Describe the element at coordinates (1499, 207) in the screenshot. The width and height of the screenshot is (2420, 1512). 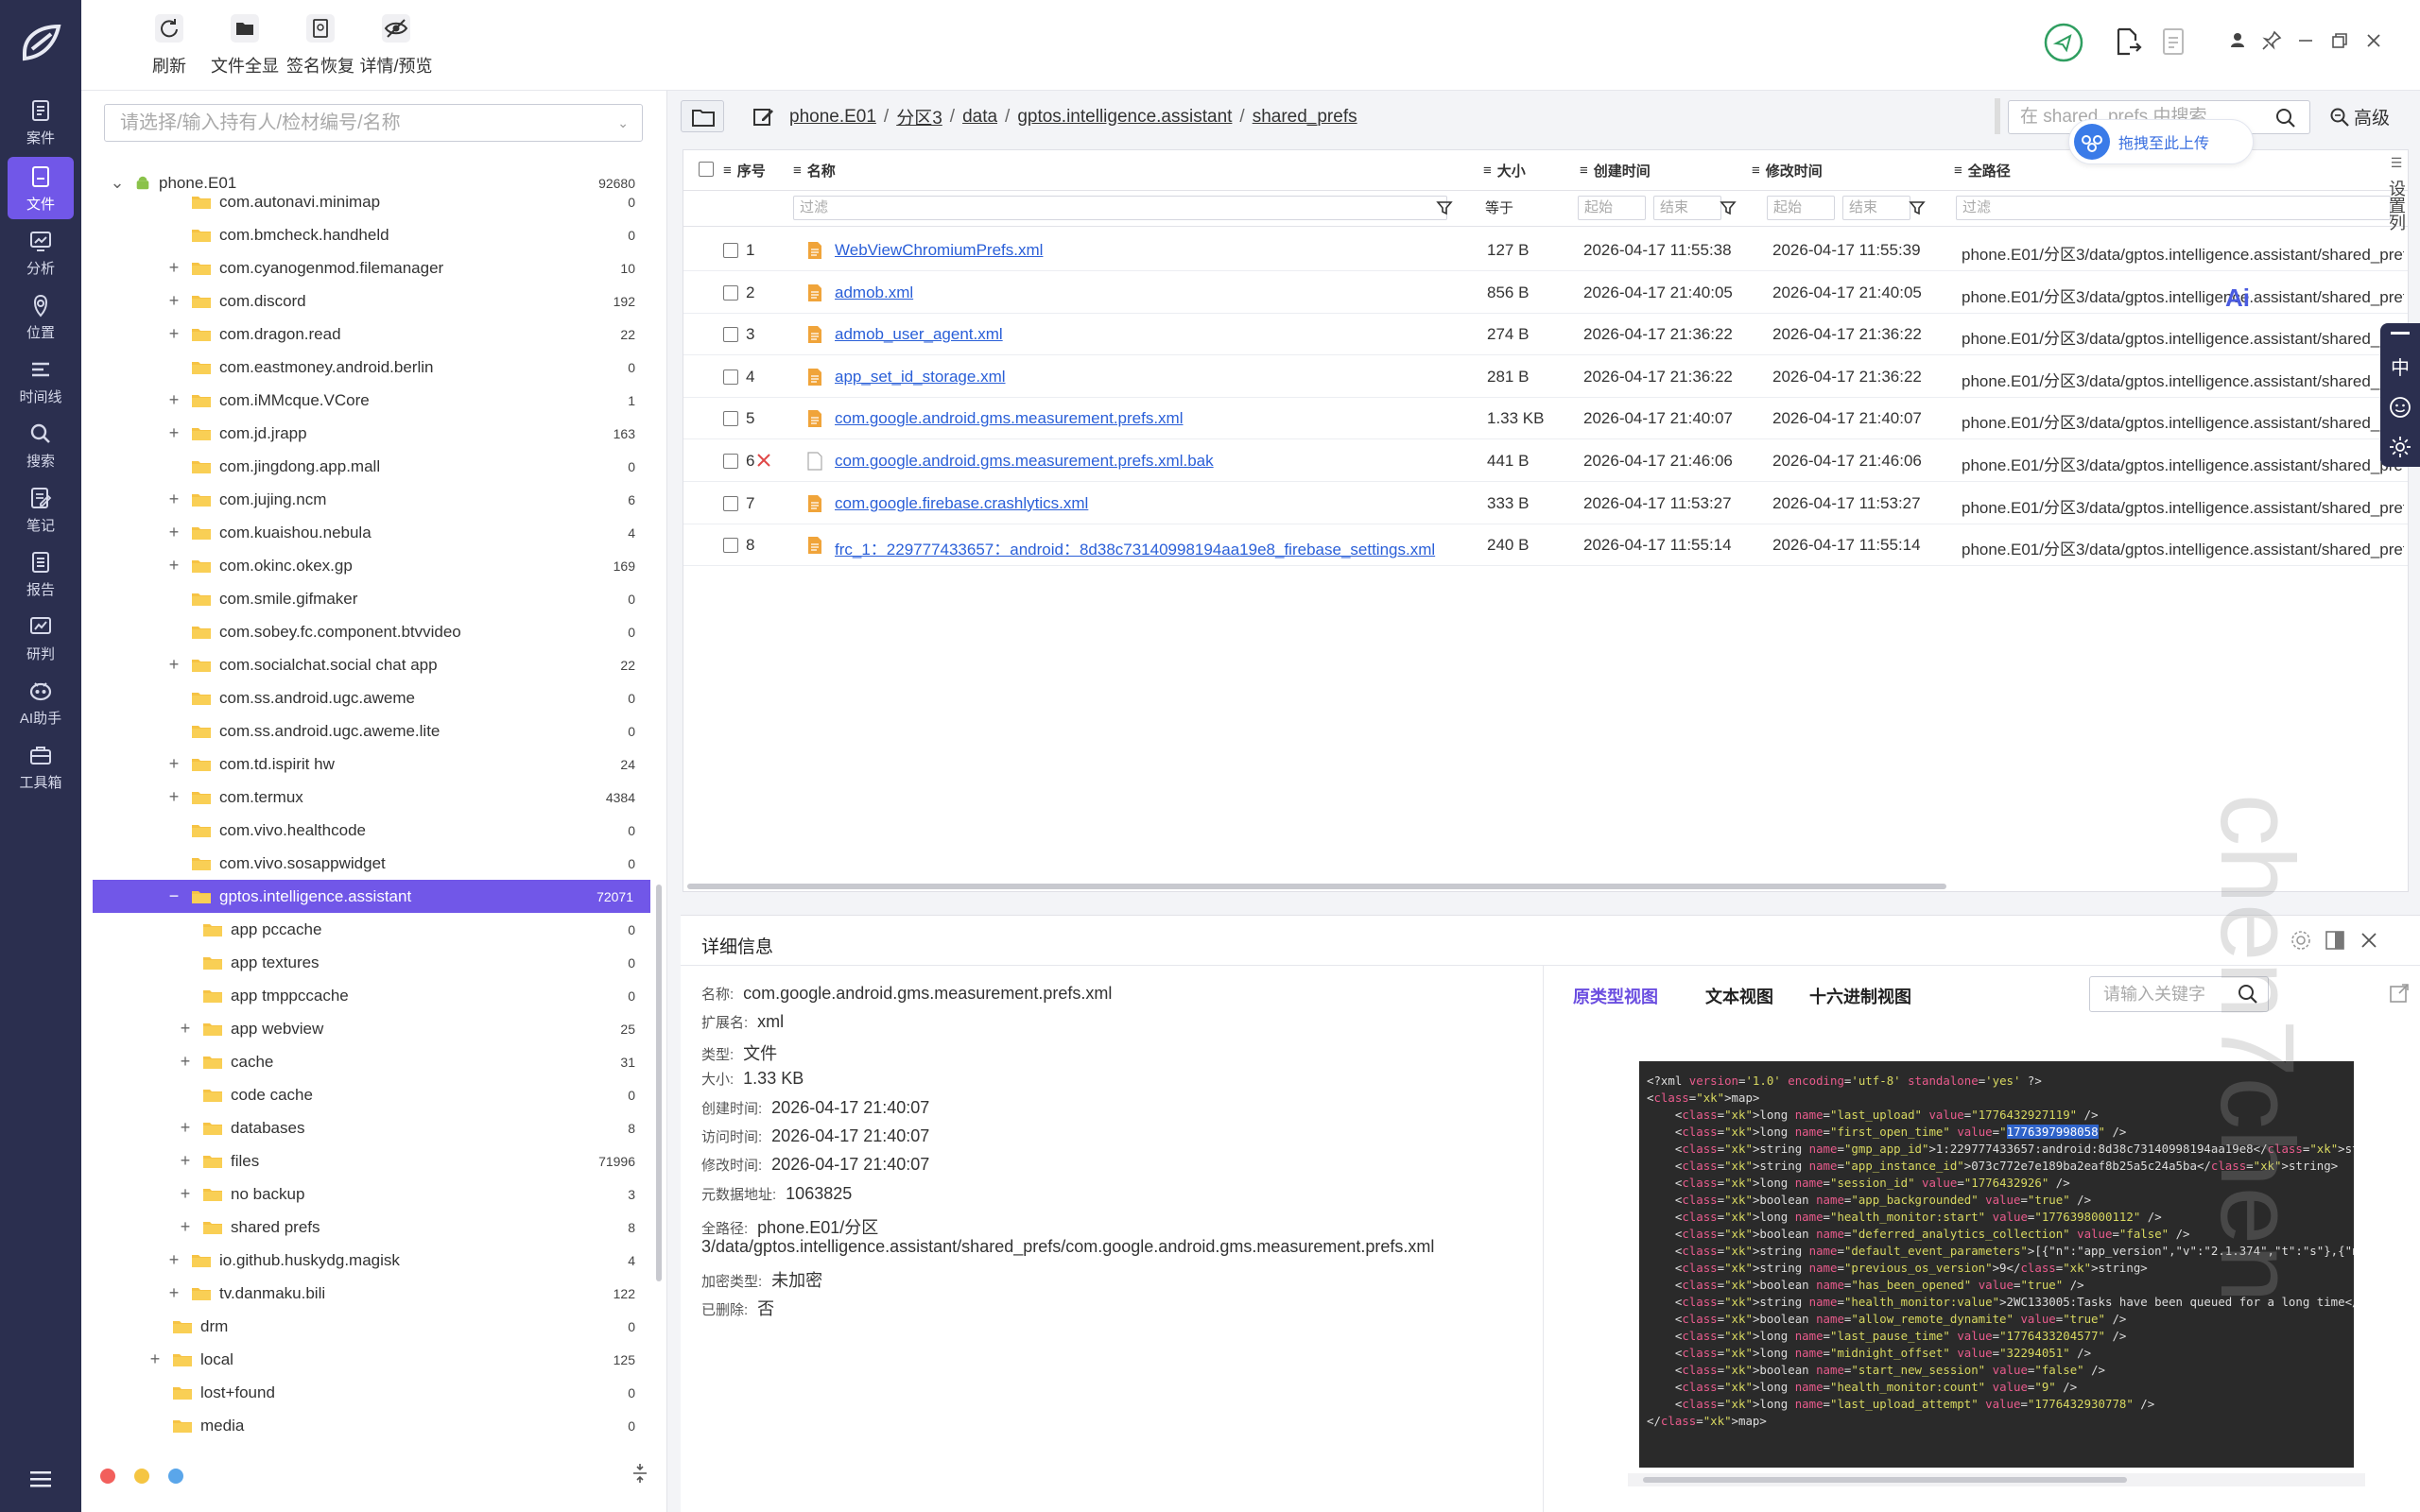
I see `size-filter-op: 等于` at that location.